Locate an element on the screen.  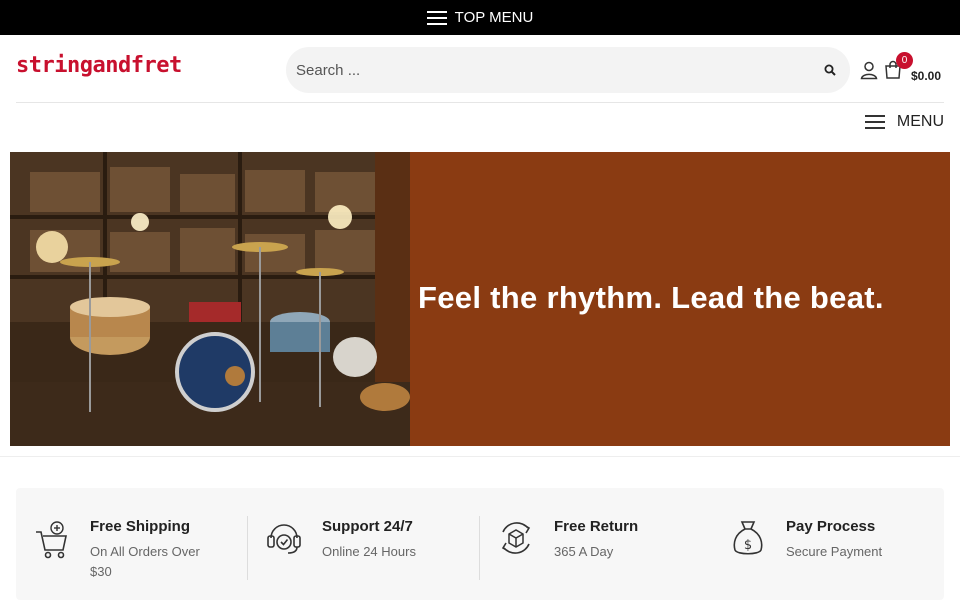
main-menu-toggle: MENU is located at coordinates (904, 122).